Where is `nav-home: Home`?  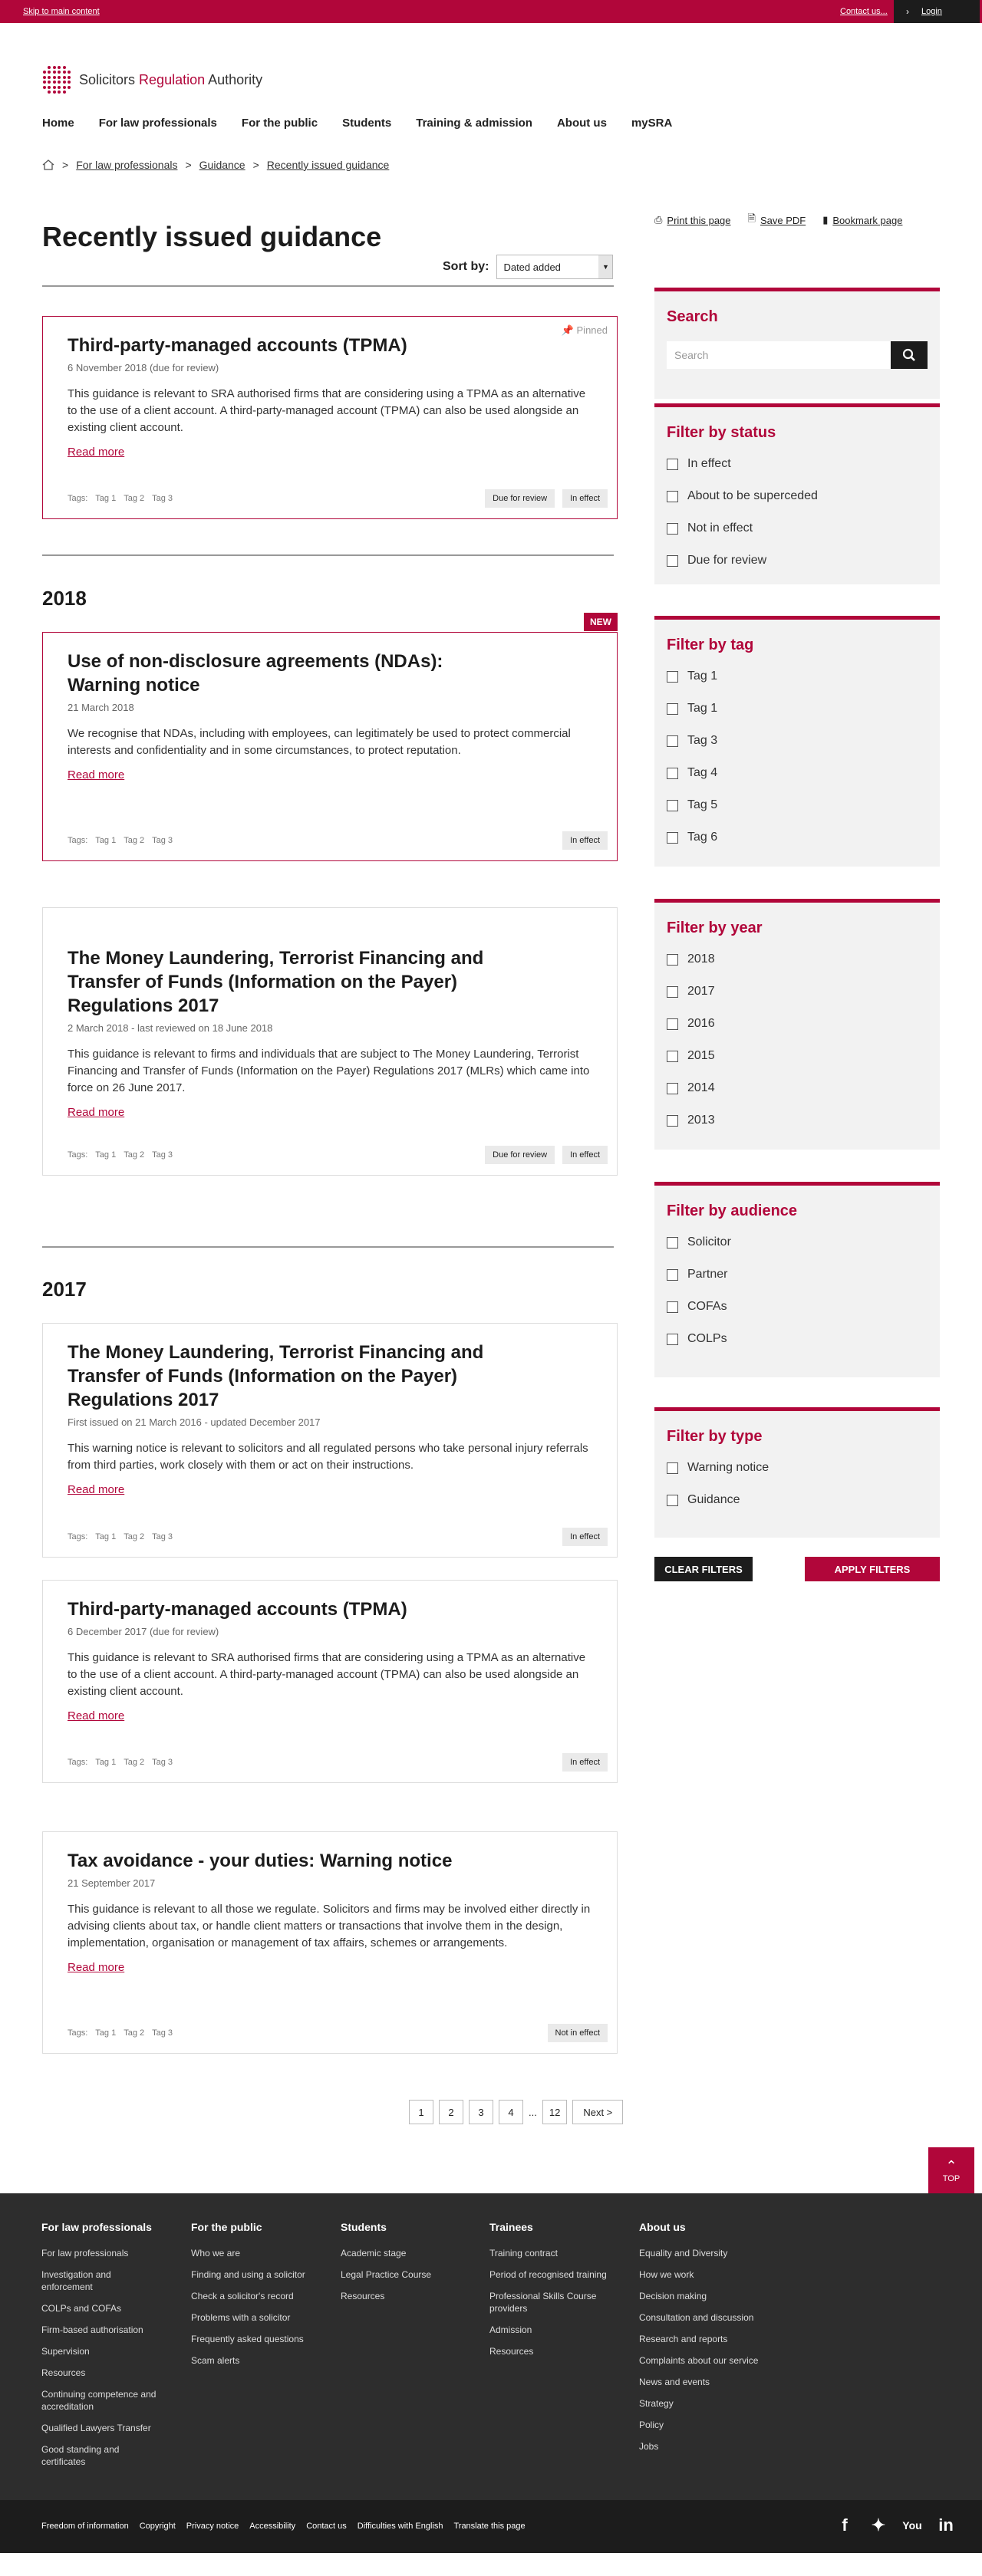
nav-home: Home is located at coordinates (58, 123).